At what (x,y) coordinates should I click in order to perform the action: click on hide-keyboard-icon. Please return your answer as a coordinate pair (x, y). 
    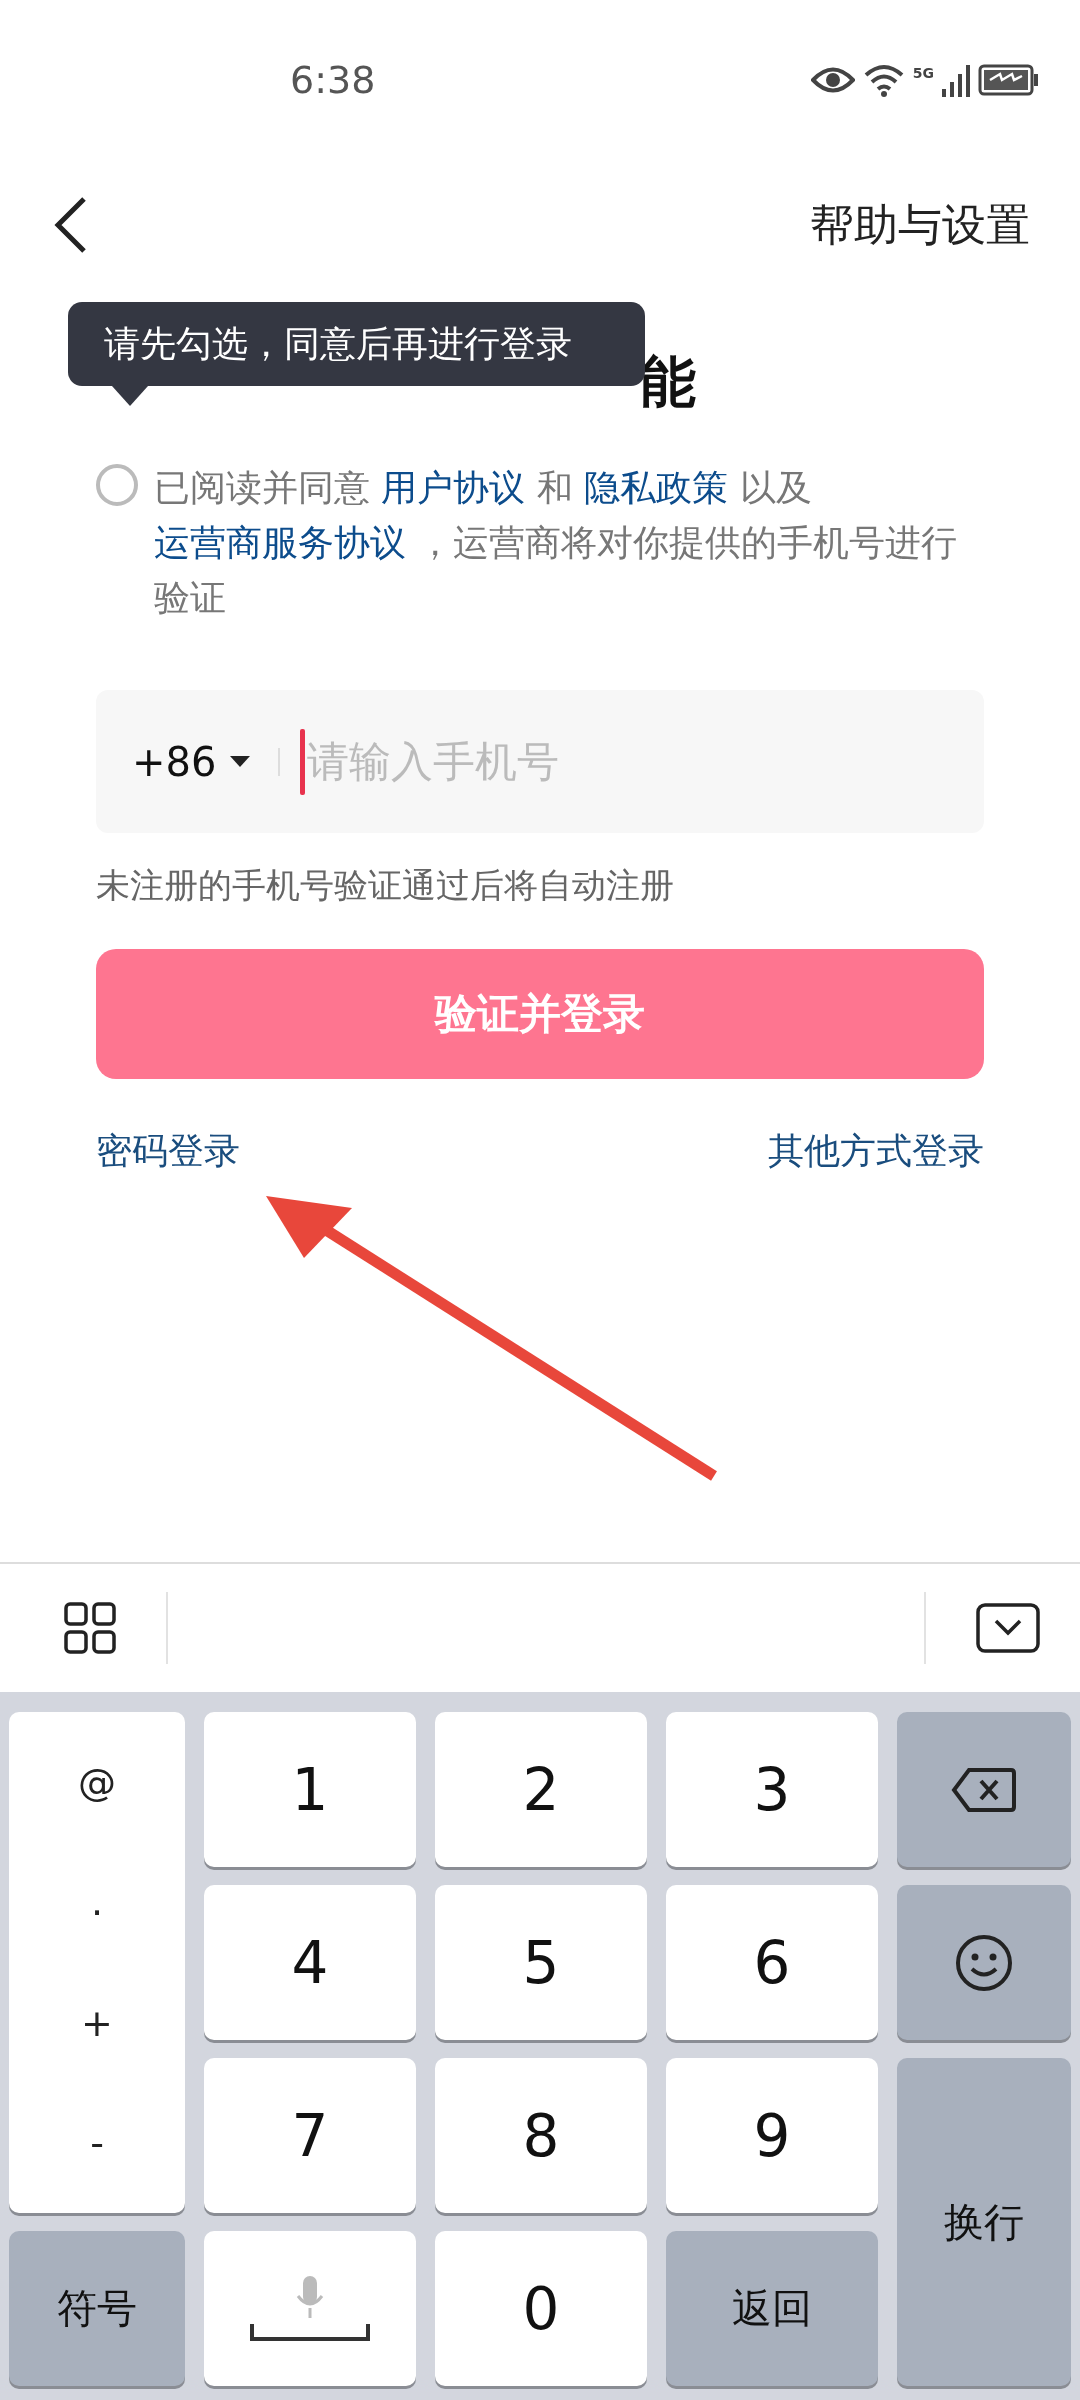
    Looking at the image, I should click on (1008, 1628).